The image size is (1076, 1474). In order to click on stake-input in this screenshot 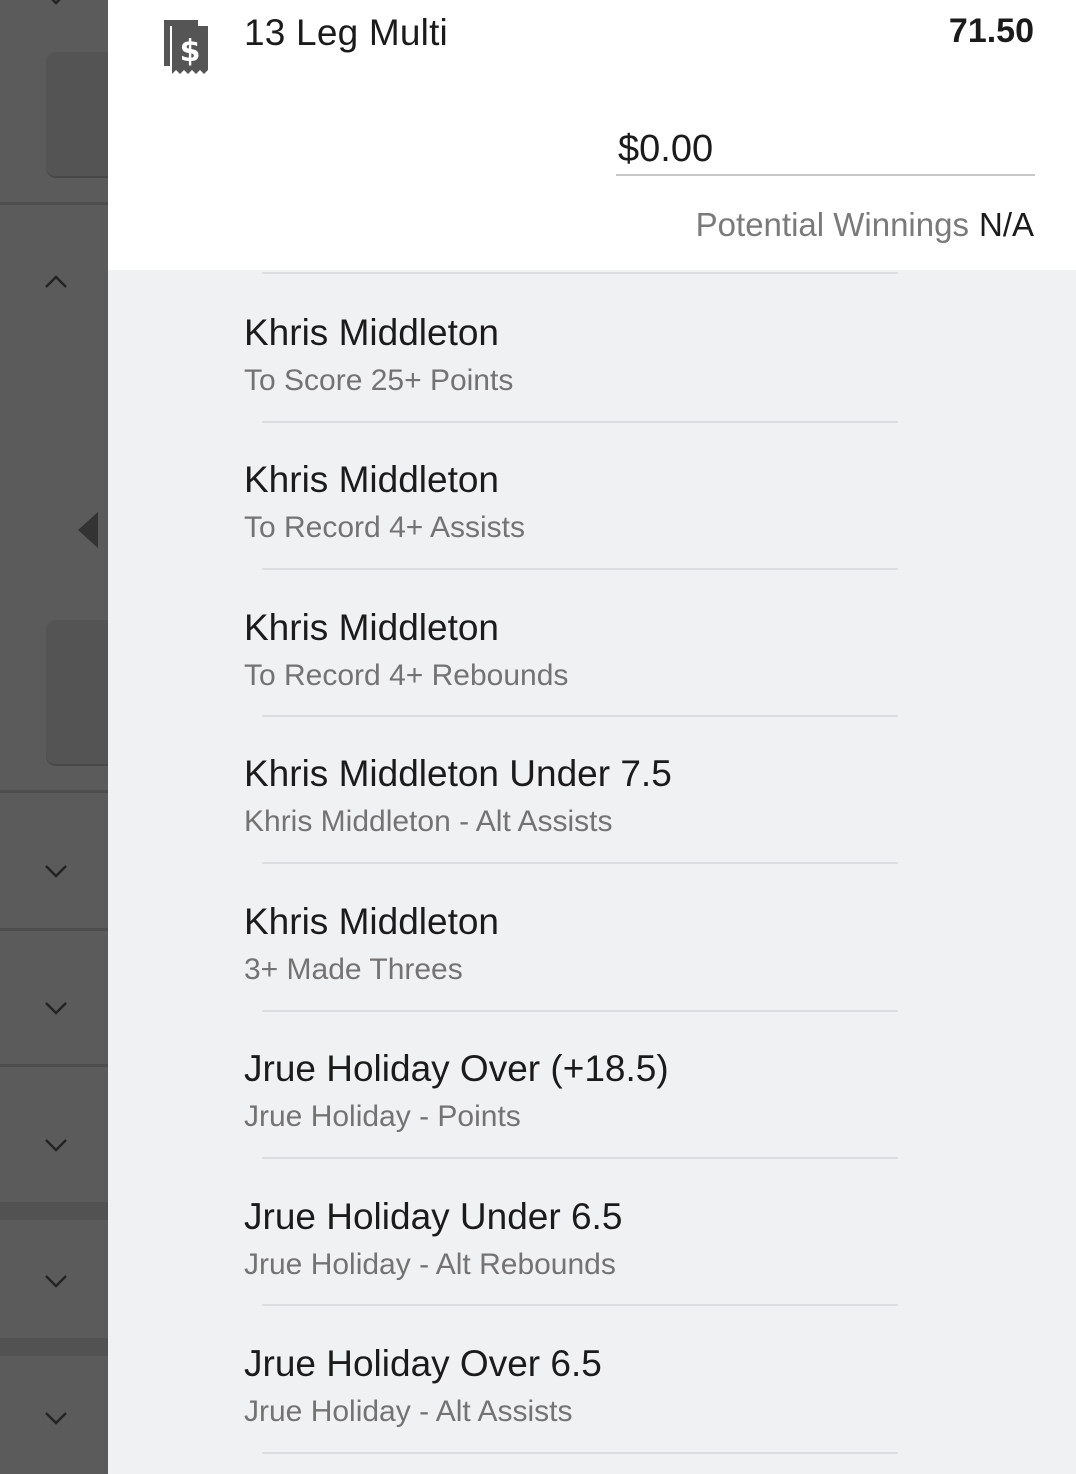, I will do `click(825, 150)`.